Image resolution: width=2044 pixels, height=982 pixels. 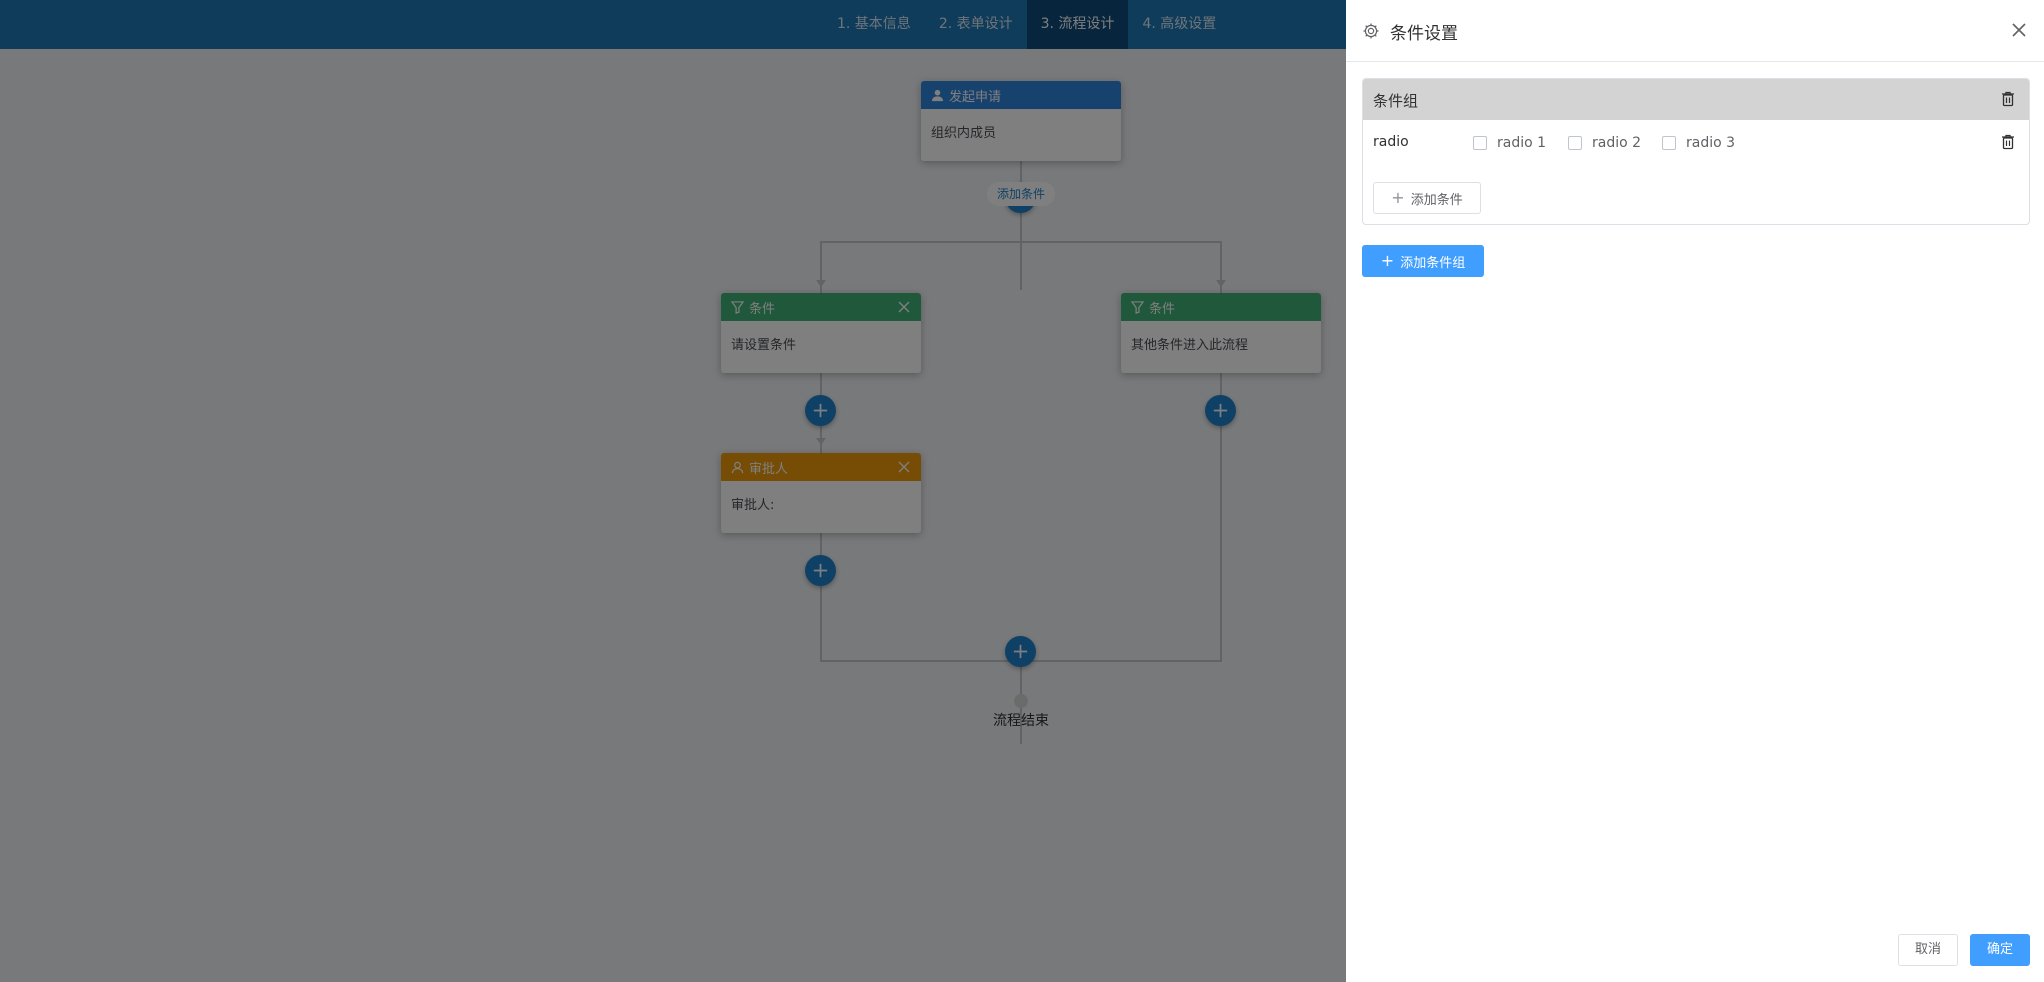 I want to click on option-radio-2: radio 2, so click(x=1604, y=143).